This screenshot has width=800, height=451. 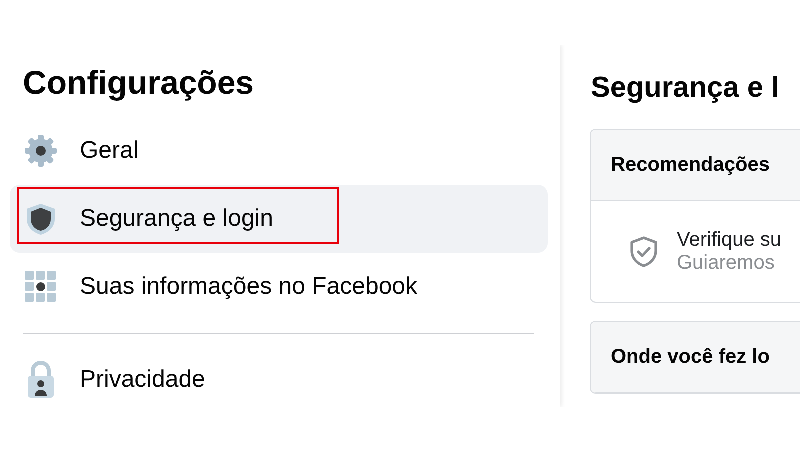 I want to click on card-heading: Recomendações, so click(x=695, y=165).